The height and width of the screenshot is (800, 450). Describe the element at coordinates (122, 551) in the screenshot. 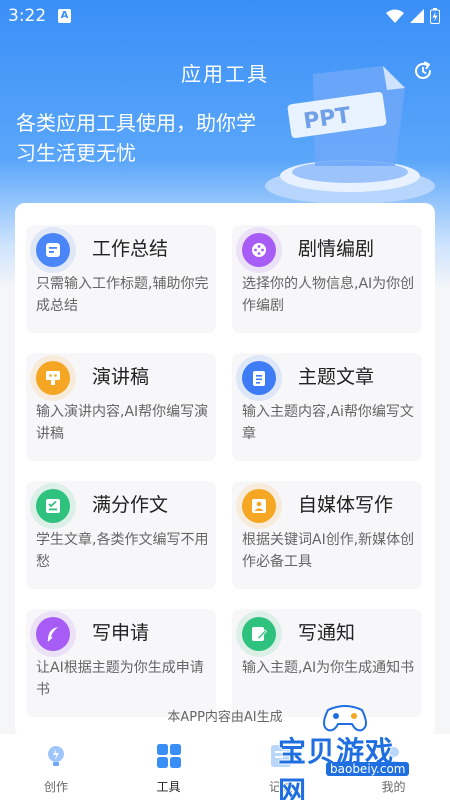

I see `tool-card-description: 学生文章,各类作文编写不用愁` at that location.